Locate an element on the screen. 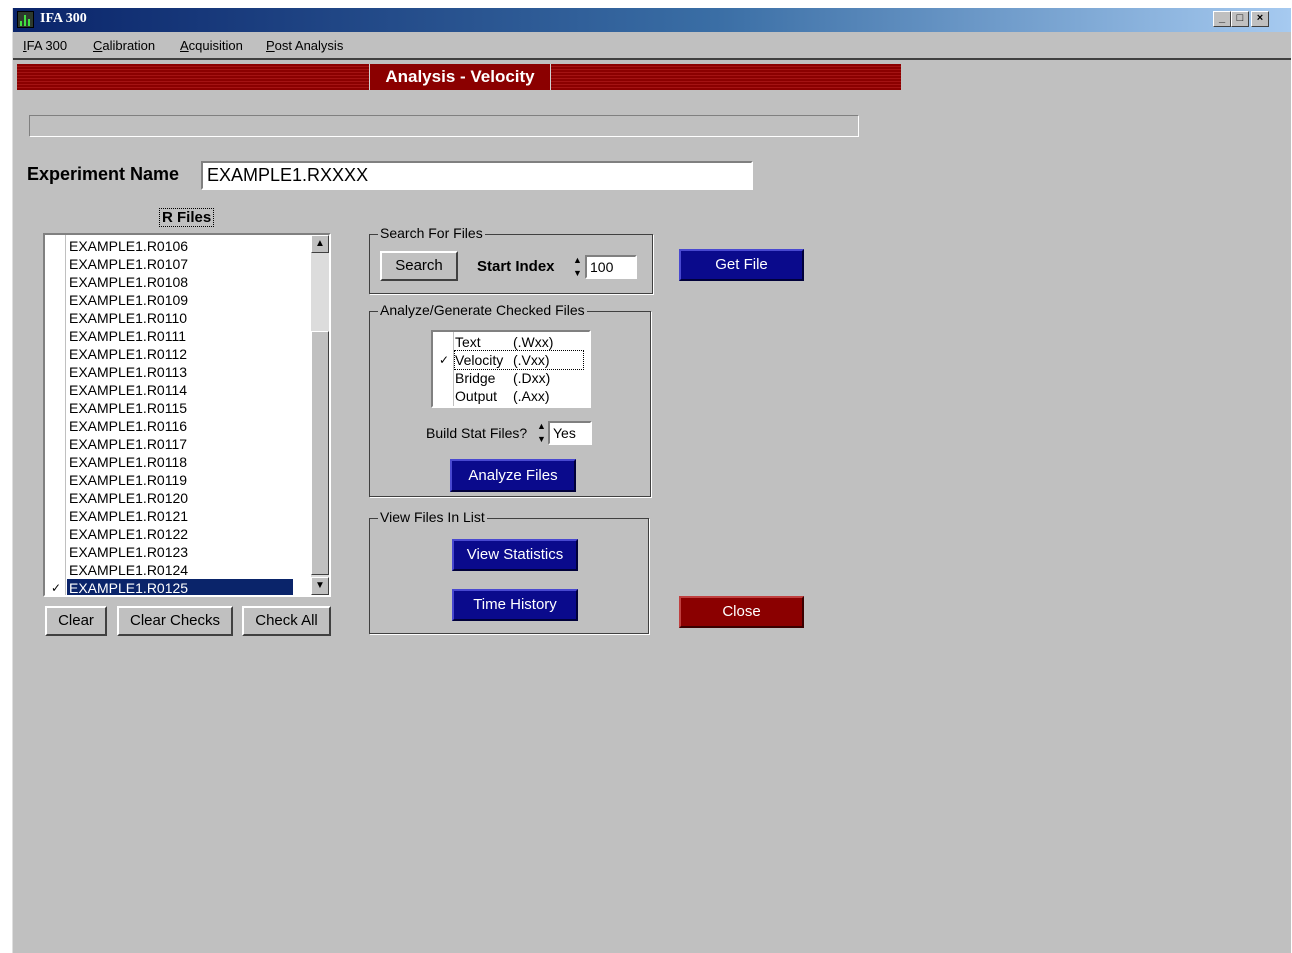  r-file-list-item: EXAMPLE1.R0109 is located at coordinates (175, 300).